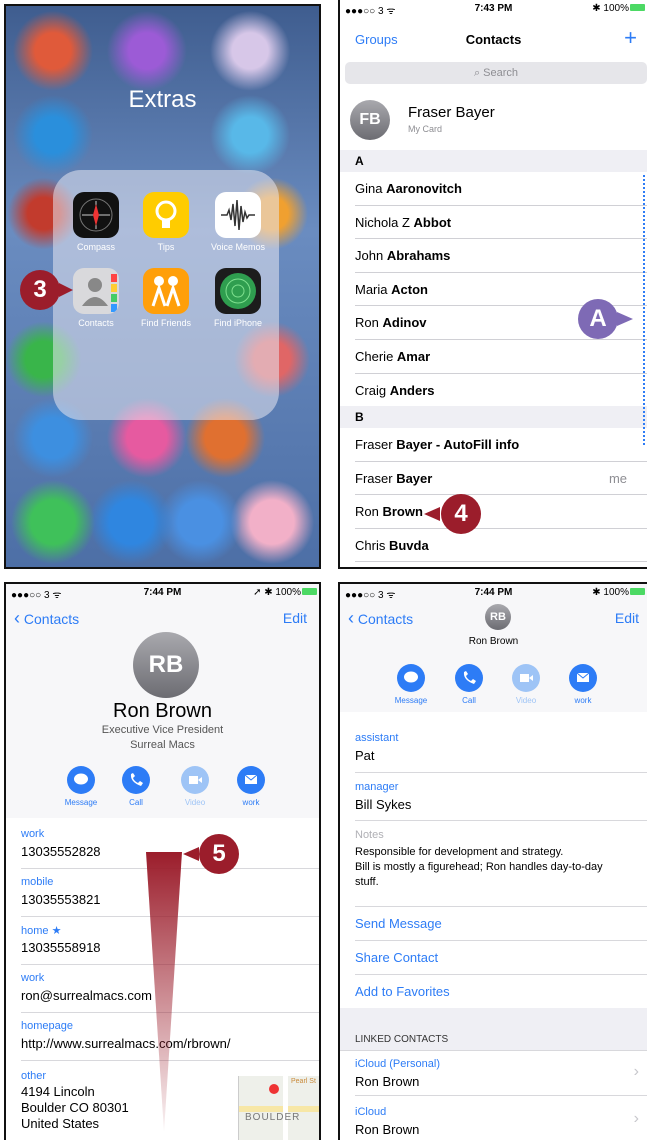 The width and height of the screenshot is (647, 1140). I want to click on field-label: work, so click(33, 978).